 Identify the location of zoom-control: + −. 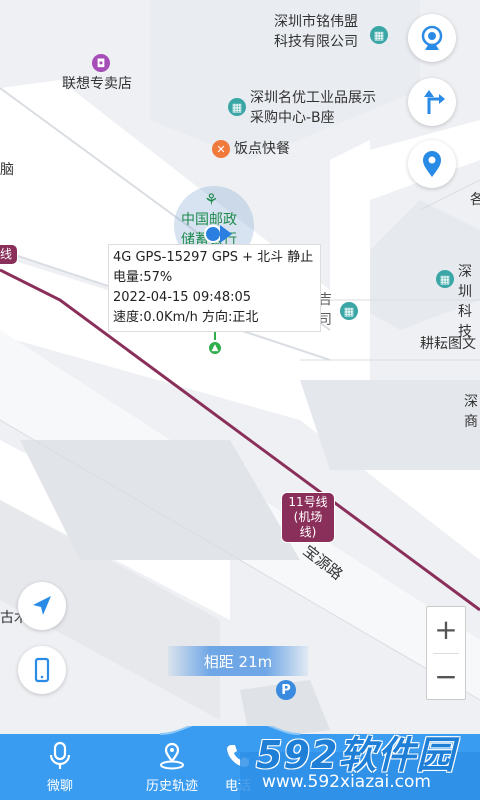
(446, 653).